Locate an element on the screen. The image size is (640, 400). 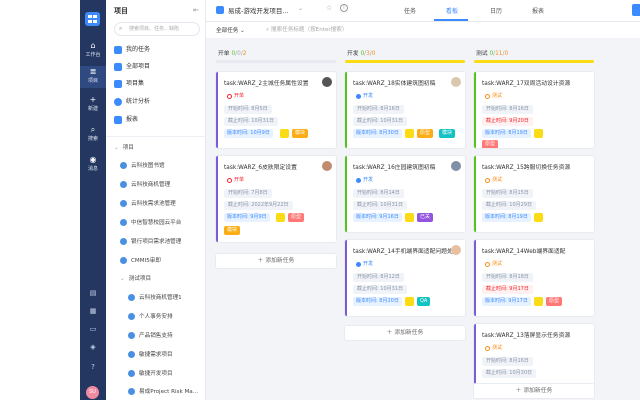
app-logo-icon is located at coordinates (92, 19).